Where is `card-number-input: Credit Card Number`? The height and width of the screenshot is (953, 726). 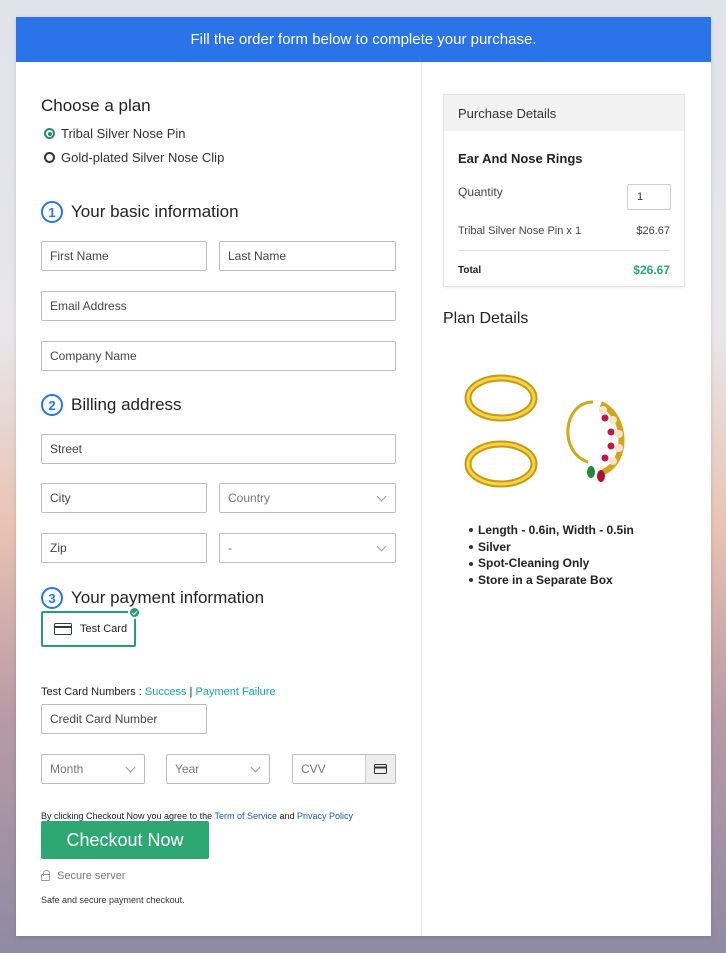
card-number-input: Credit Card Number is located at coordinates (124, 719).